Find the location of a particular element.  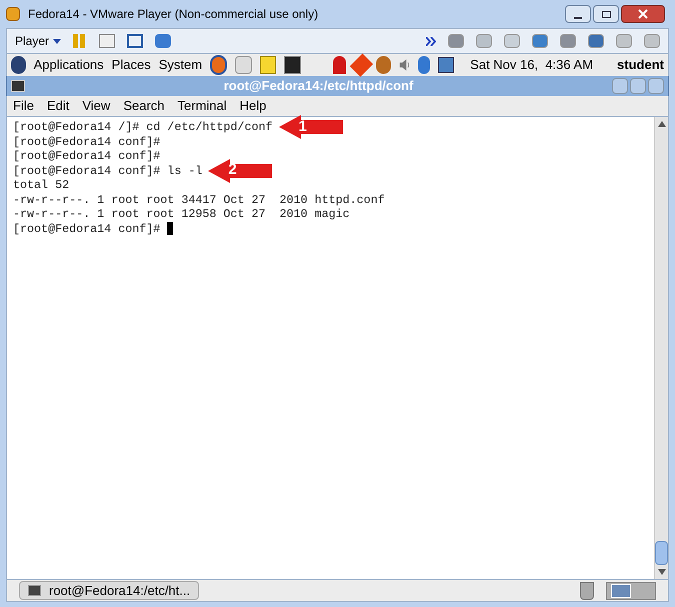

user-name: student is located at coordinates (640, 65).